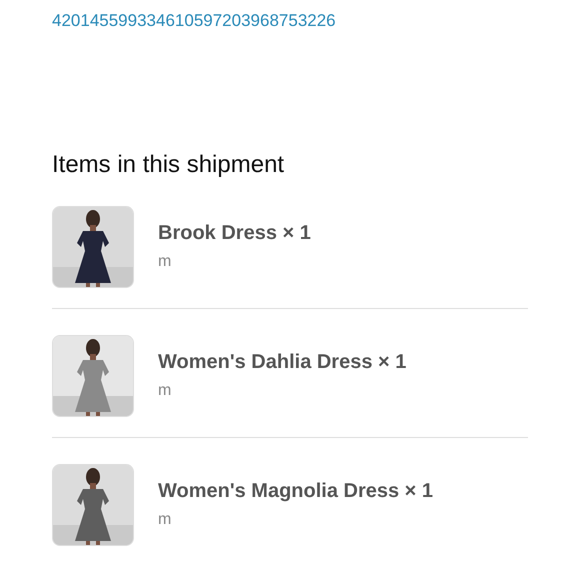  Describe the element at coordinates (234, 233) in the screenshot. I see `item-name: Brook Dress × 1` at that location.